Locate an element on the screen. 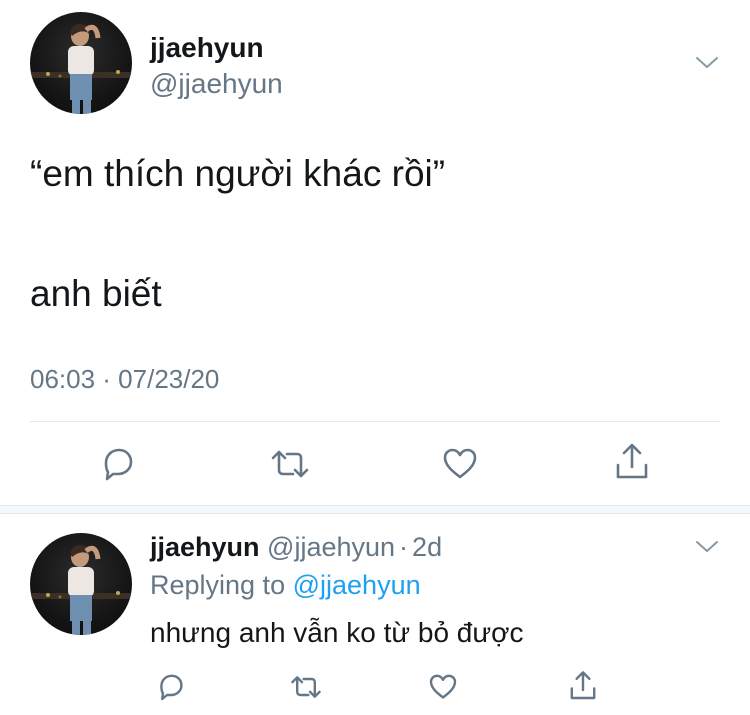  share-button is located at coordinates (632, 462).